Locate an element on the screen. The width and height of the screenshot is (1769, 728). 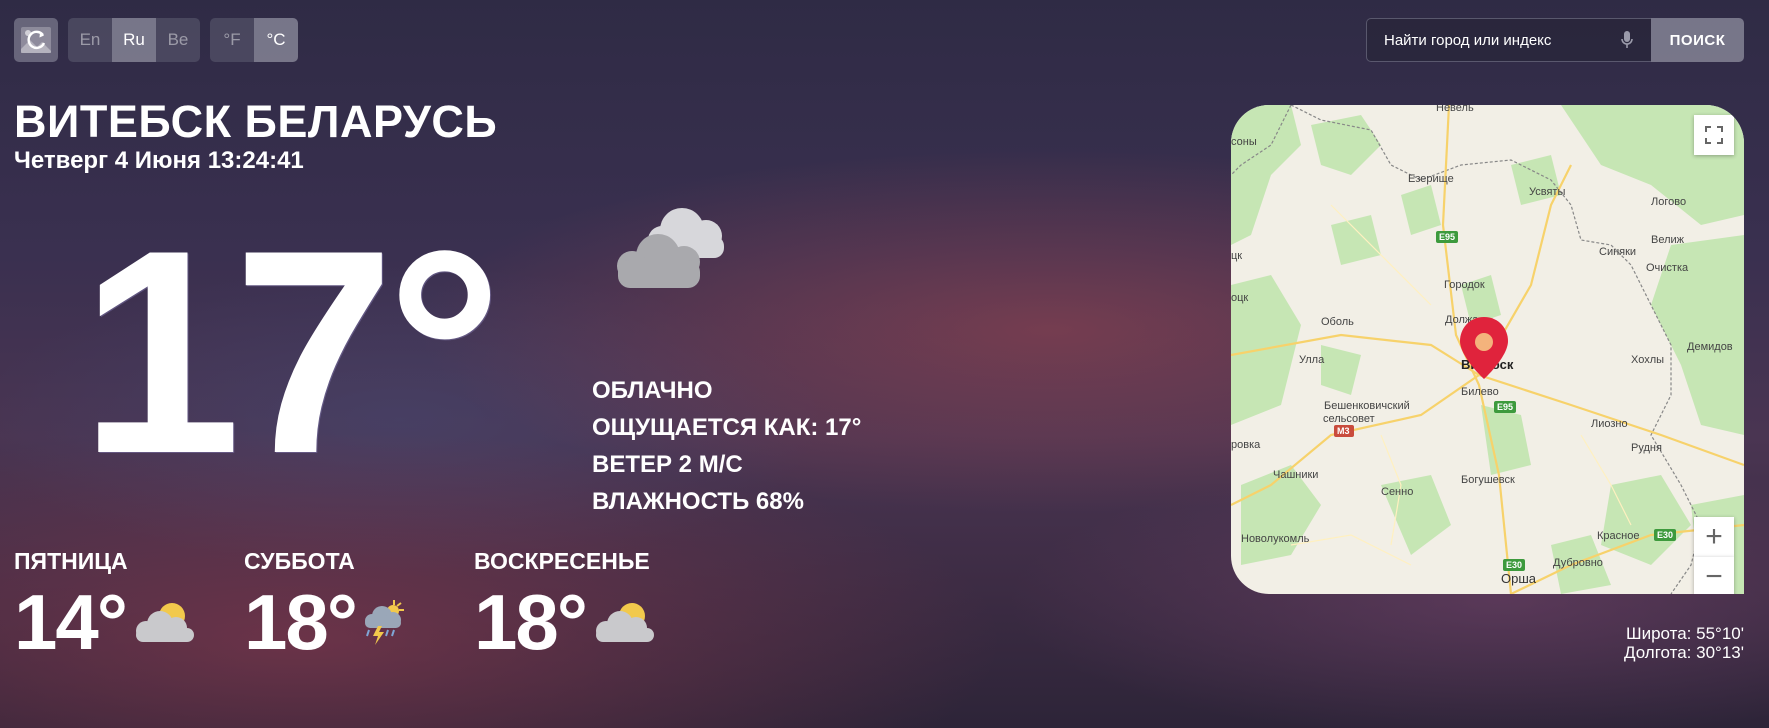
fullscreen-button is located at coordinates (1714, 135).